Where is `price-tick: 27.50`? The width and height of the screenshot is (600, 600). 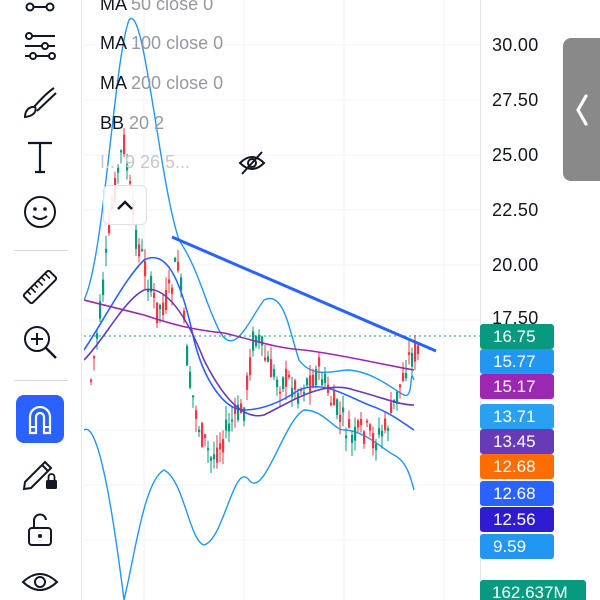 price-tick: 27.50 is located at coordinates (515, 100).